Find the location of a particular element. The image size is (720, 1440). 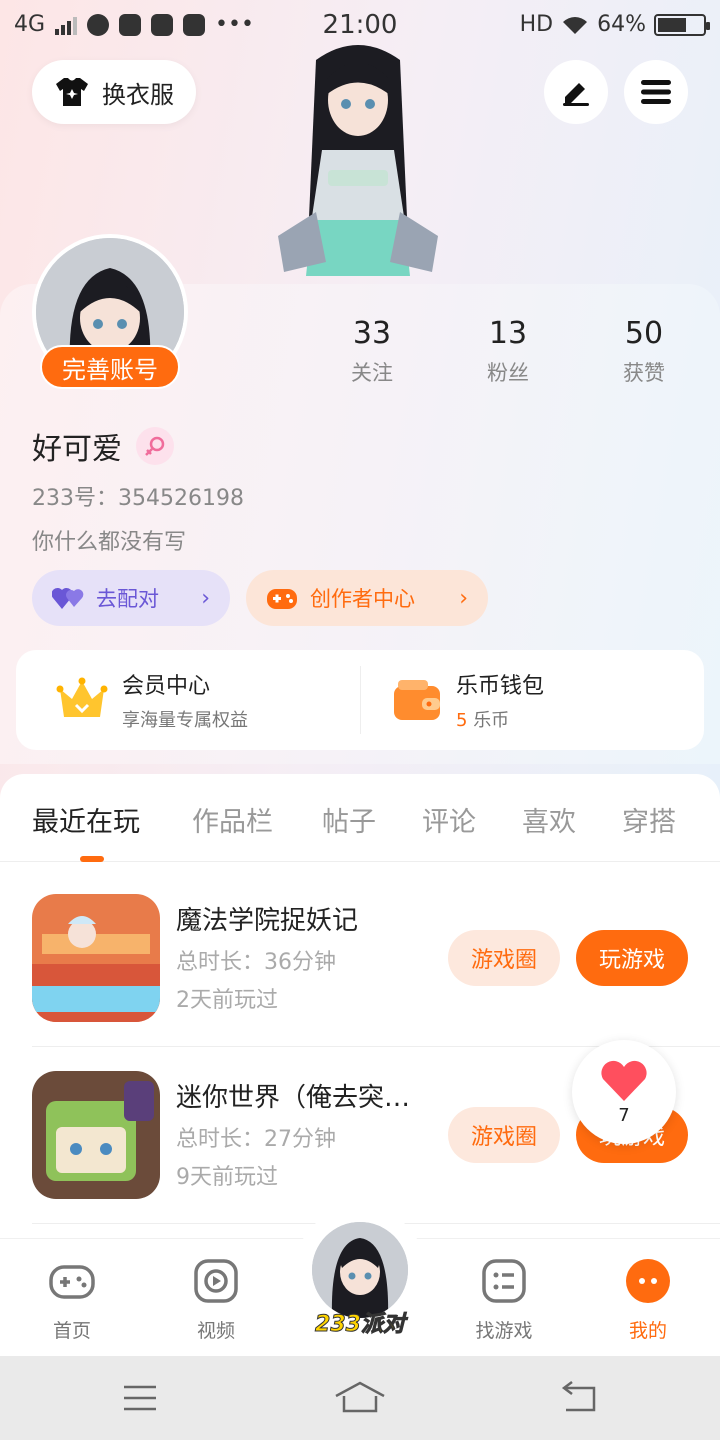

hd-label: HD is located at coordinates (536, 24).